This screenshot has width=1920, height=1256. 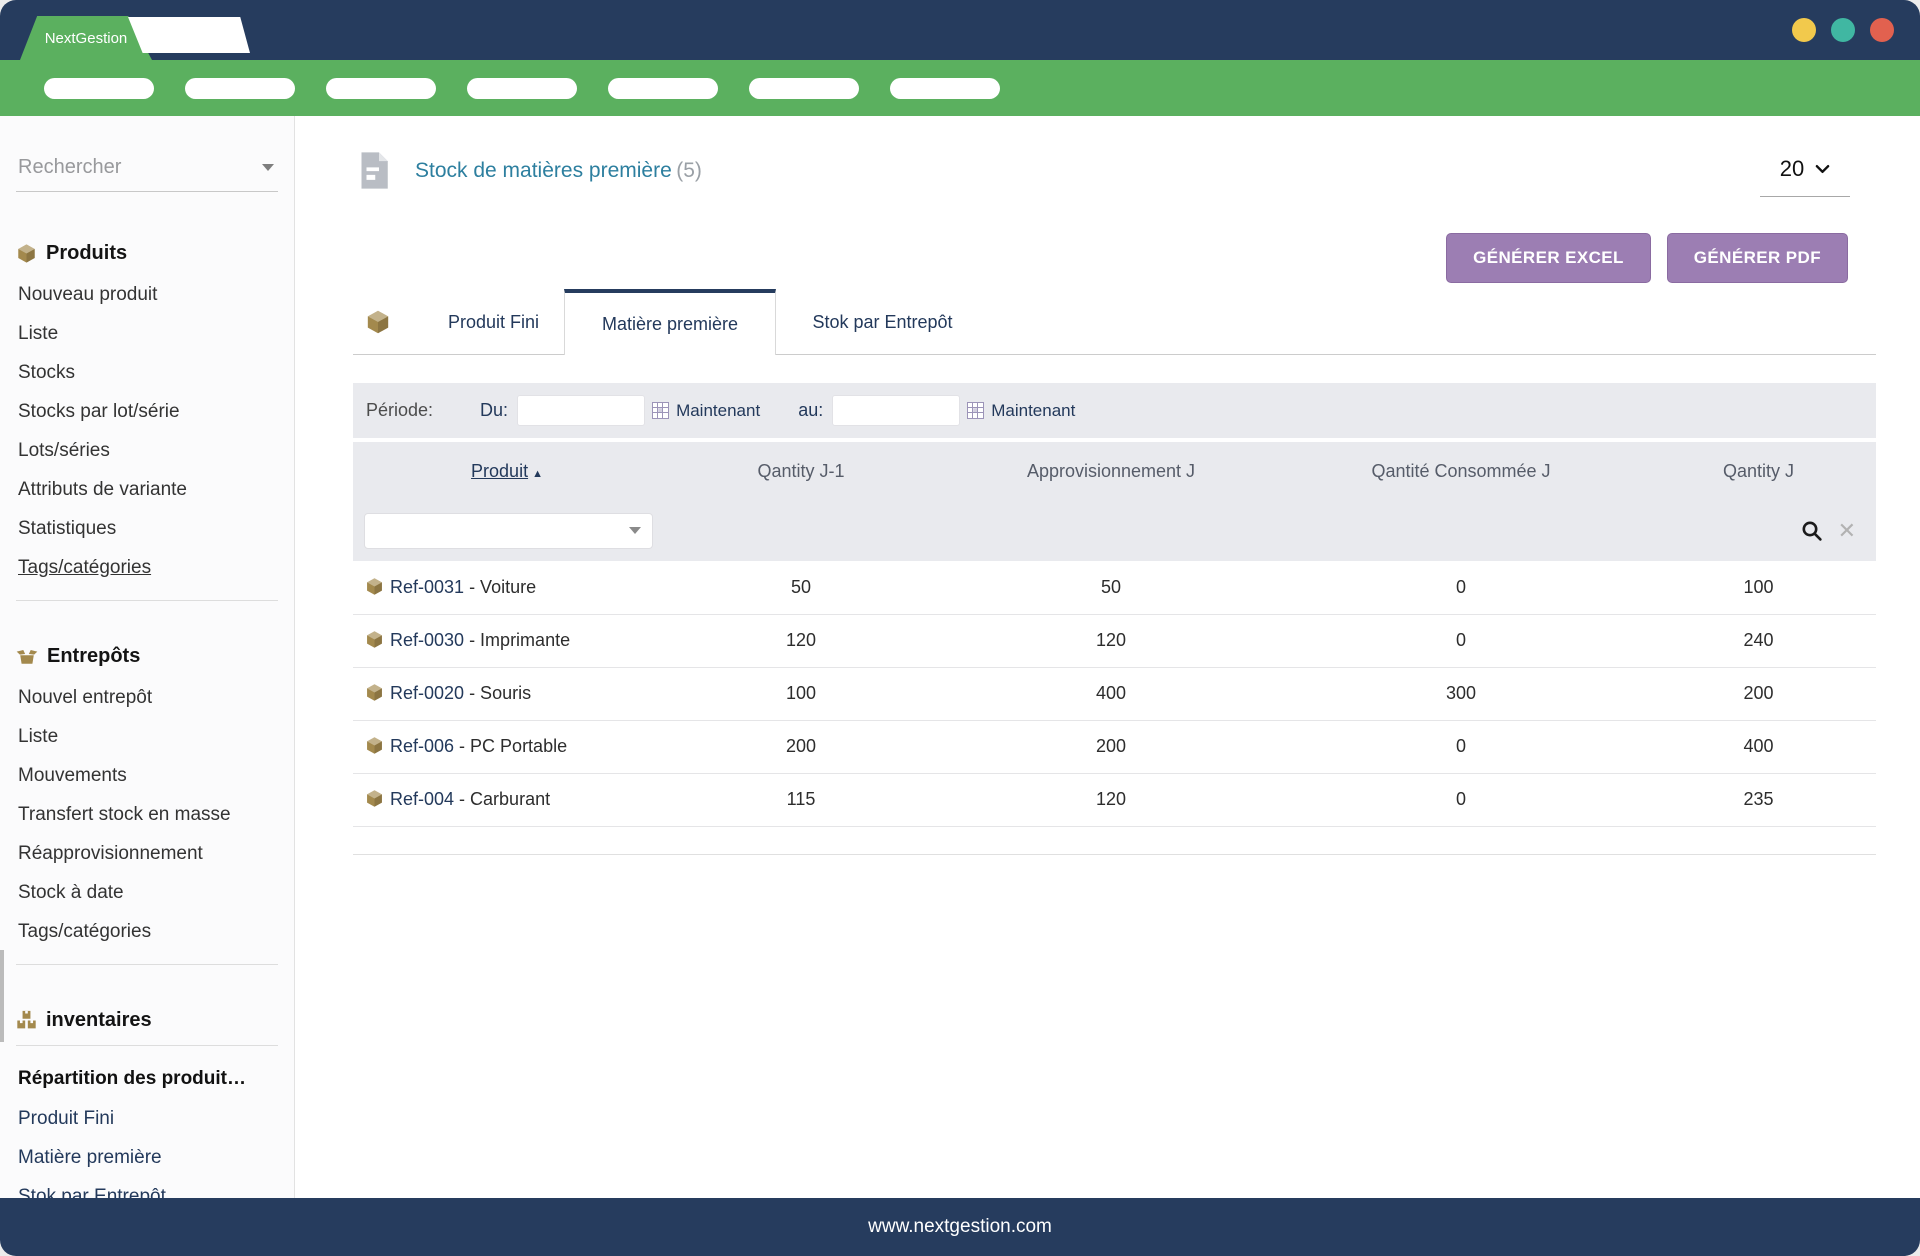 I want to click on table-row: Ref-004 - Carburant 115 120 0 235, so click(x=1114, y=800).